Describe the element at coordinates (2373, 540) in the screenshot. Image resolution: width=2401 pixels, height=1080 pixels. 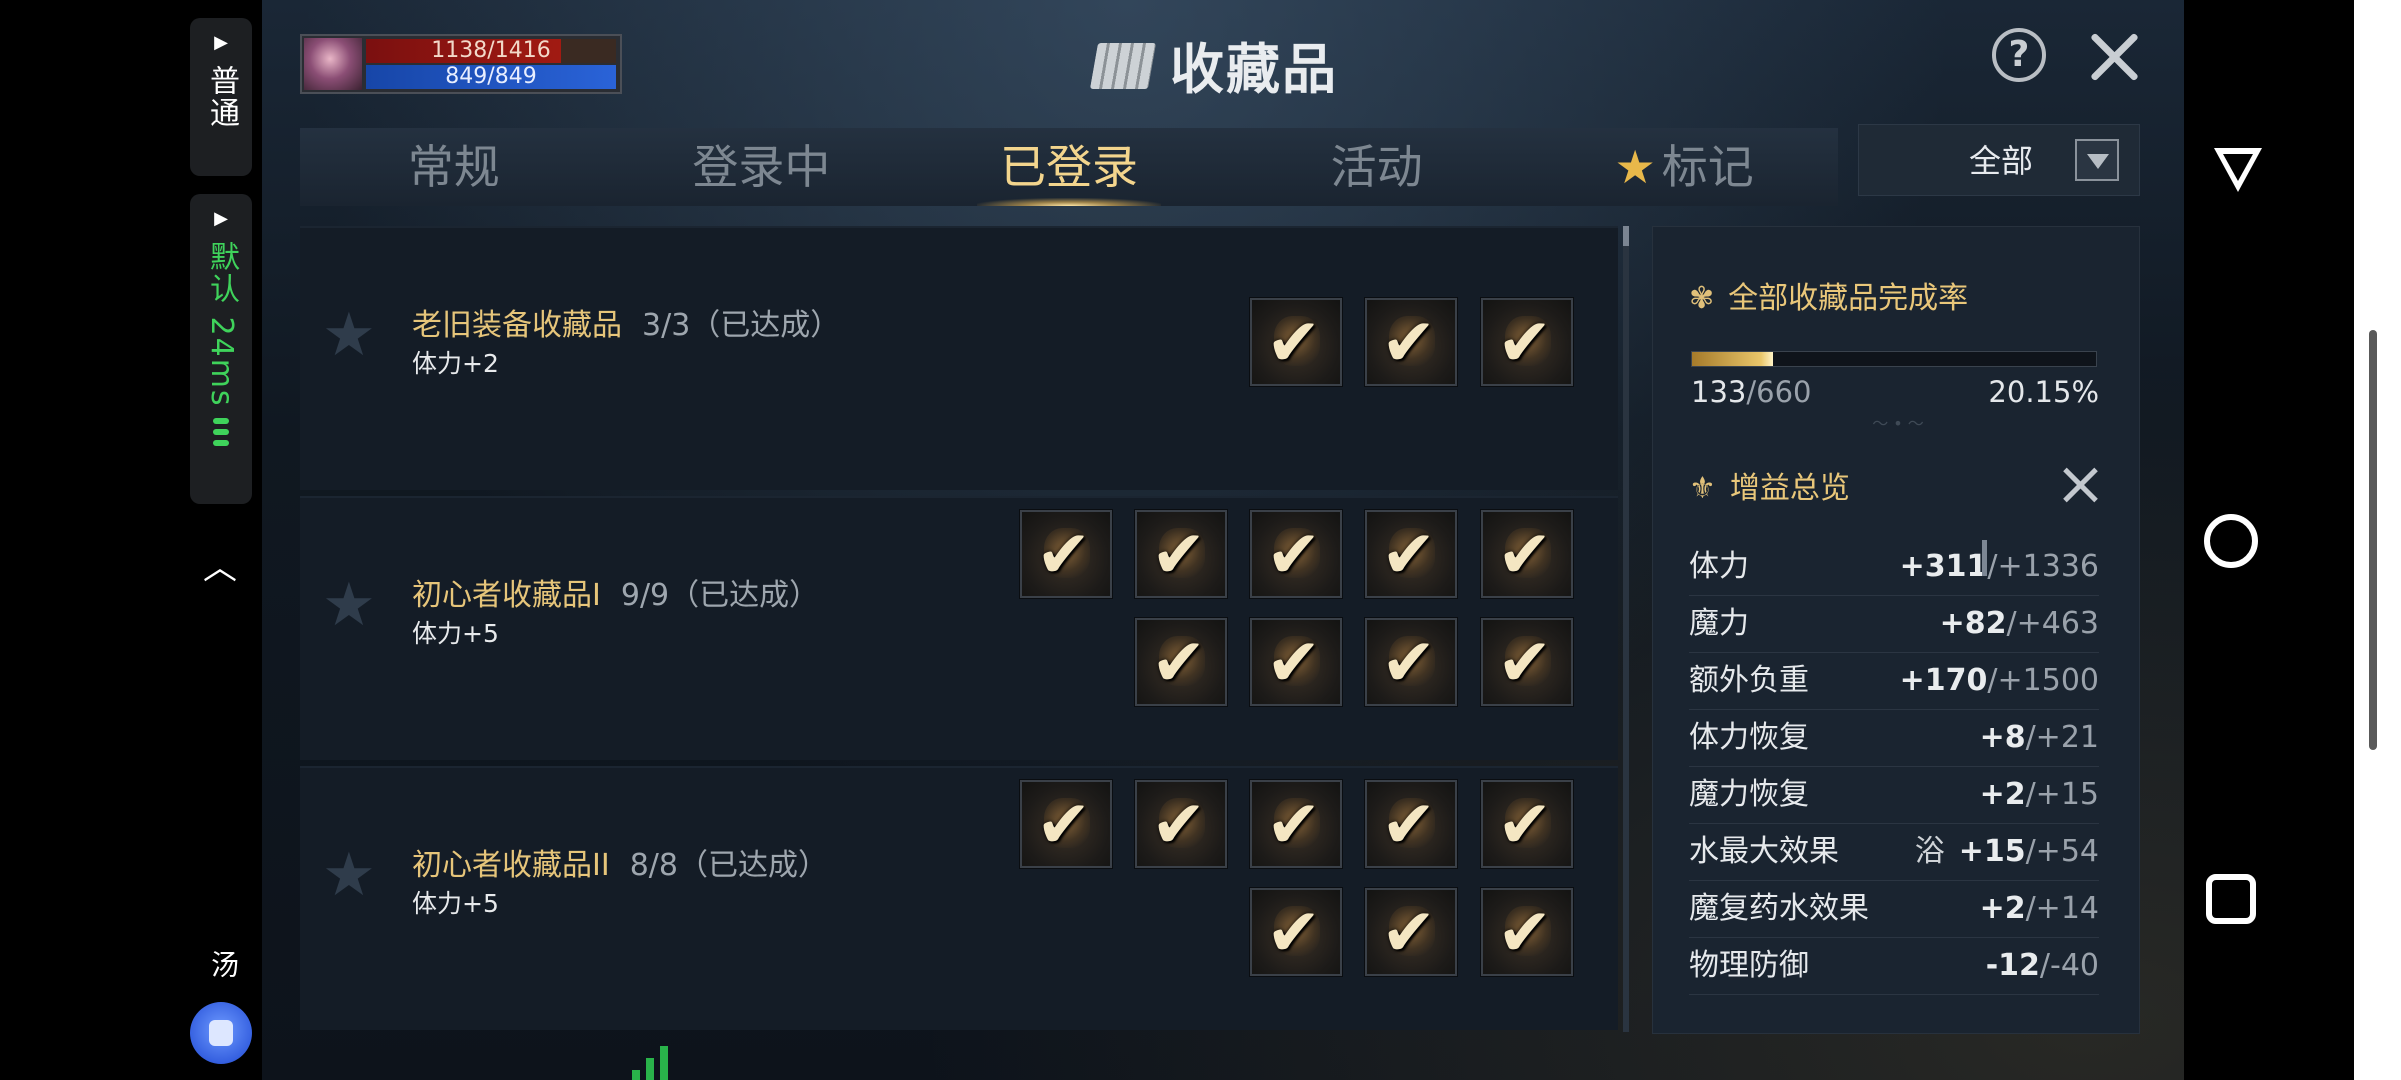
I see `page-scrollbar` at that location.